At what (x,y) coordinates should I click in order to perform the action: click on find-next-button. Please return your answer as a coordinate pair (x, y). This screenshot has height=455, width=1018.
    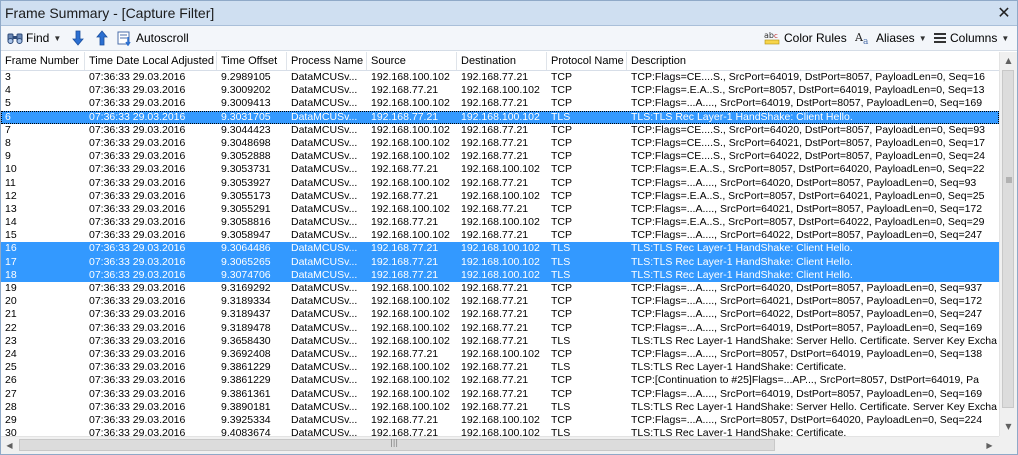
    Looking at the image, I should click on (78, 38).